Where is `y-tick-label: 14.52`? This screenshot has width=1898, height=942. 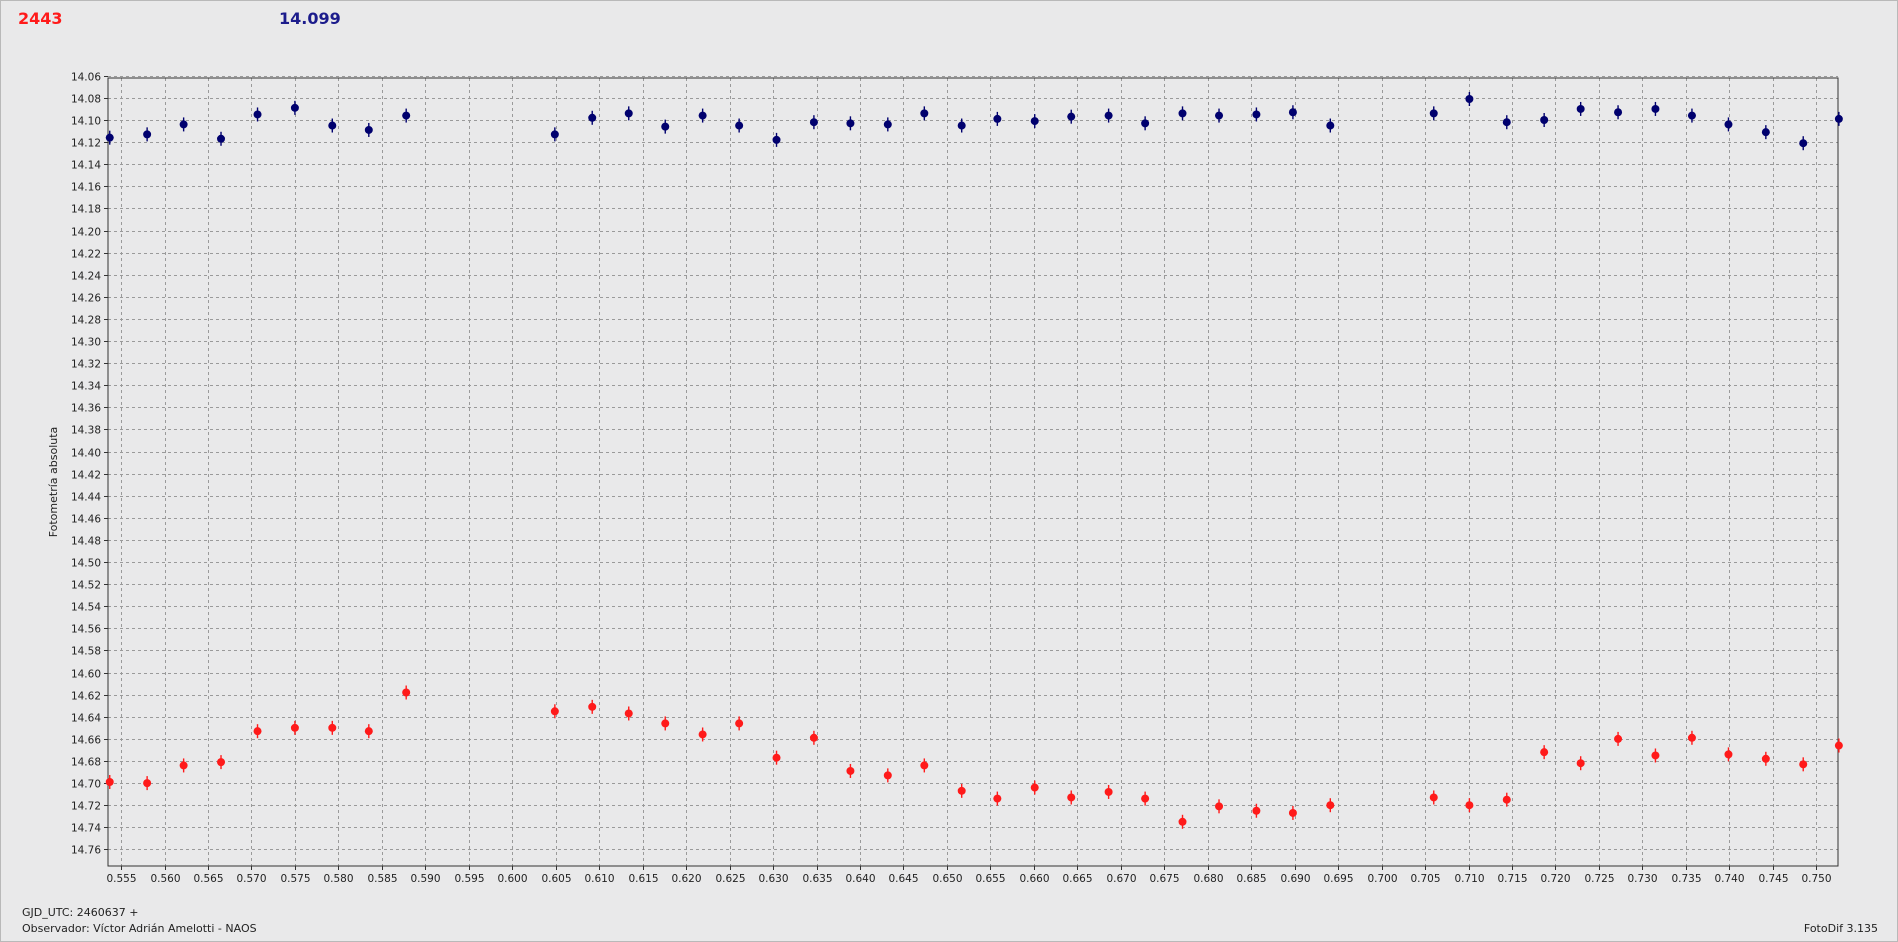 y-tick-label: 14.52 is located at coordinates (86, 586).